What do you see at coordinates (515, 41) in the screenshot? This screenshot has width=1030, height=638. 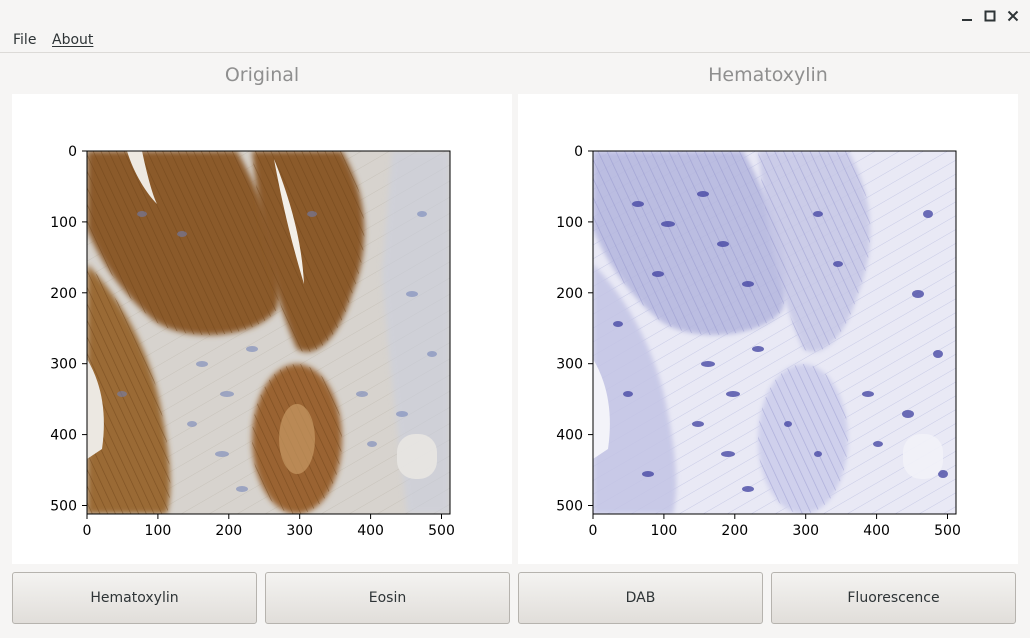 I see `menu-bar: File About` at bounding box center [515, 41].